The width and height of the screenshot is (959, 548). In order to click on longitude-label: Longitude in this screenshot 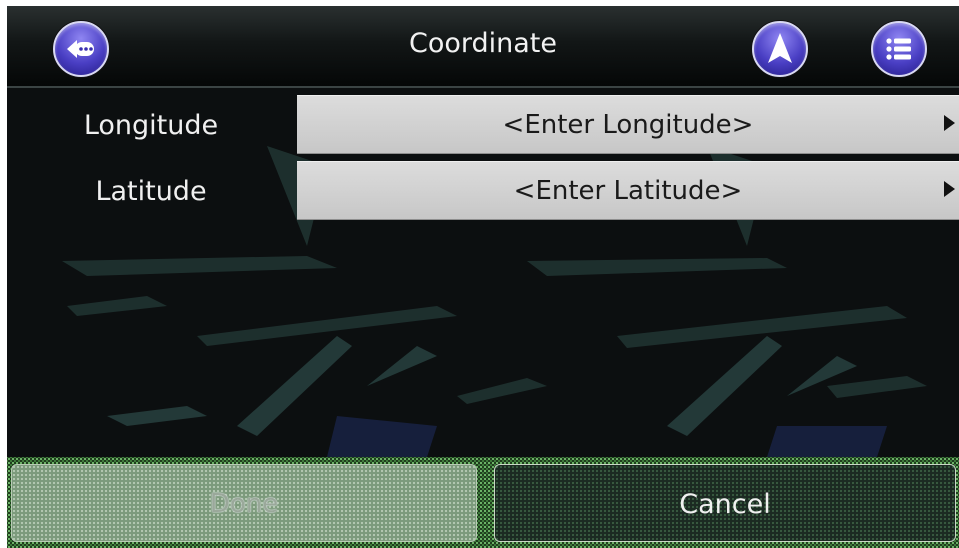, I will do `click(151, 125)`.